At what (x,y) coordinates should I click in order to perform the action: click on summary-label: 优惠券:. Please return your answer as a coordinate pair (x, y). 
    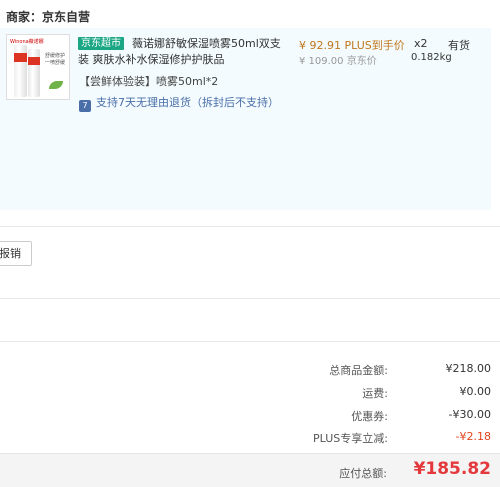
    Looking at the image, I should click on (369, 416).